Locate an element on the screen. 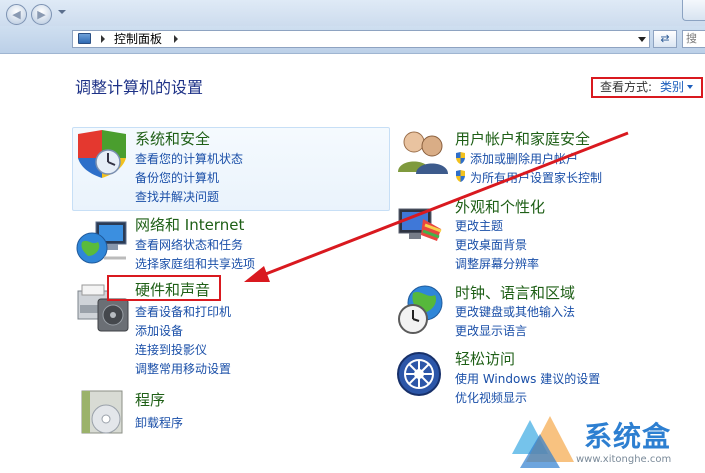  refresh-button: ⇄ is located at coordinates (665, 39).